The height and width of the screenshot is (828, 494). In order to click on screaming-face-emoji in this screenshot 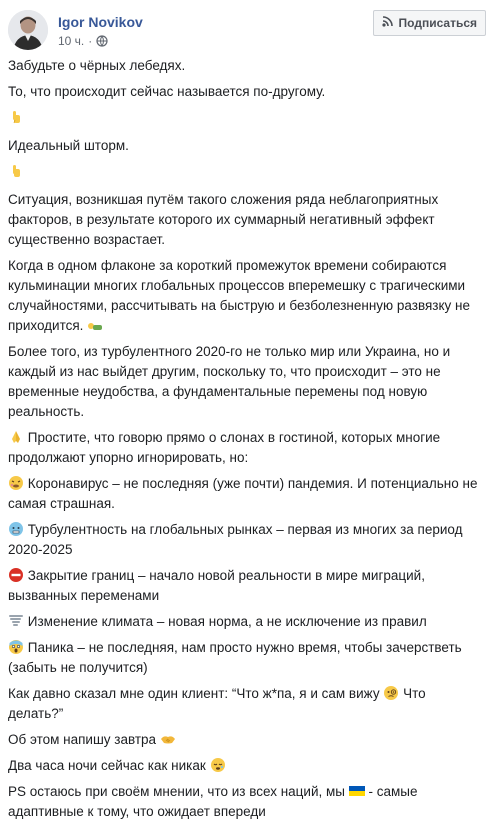, I will do `click(16, 647)`.